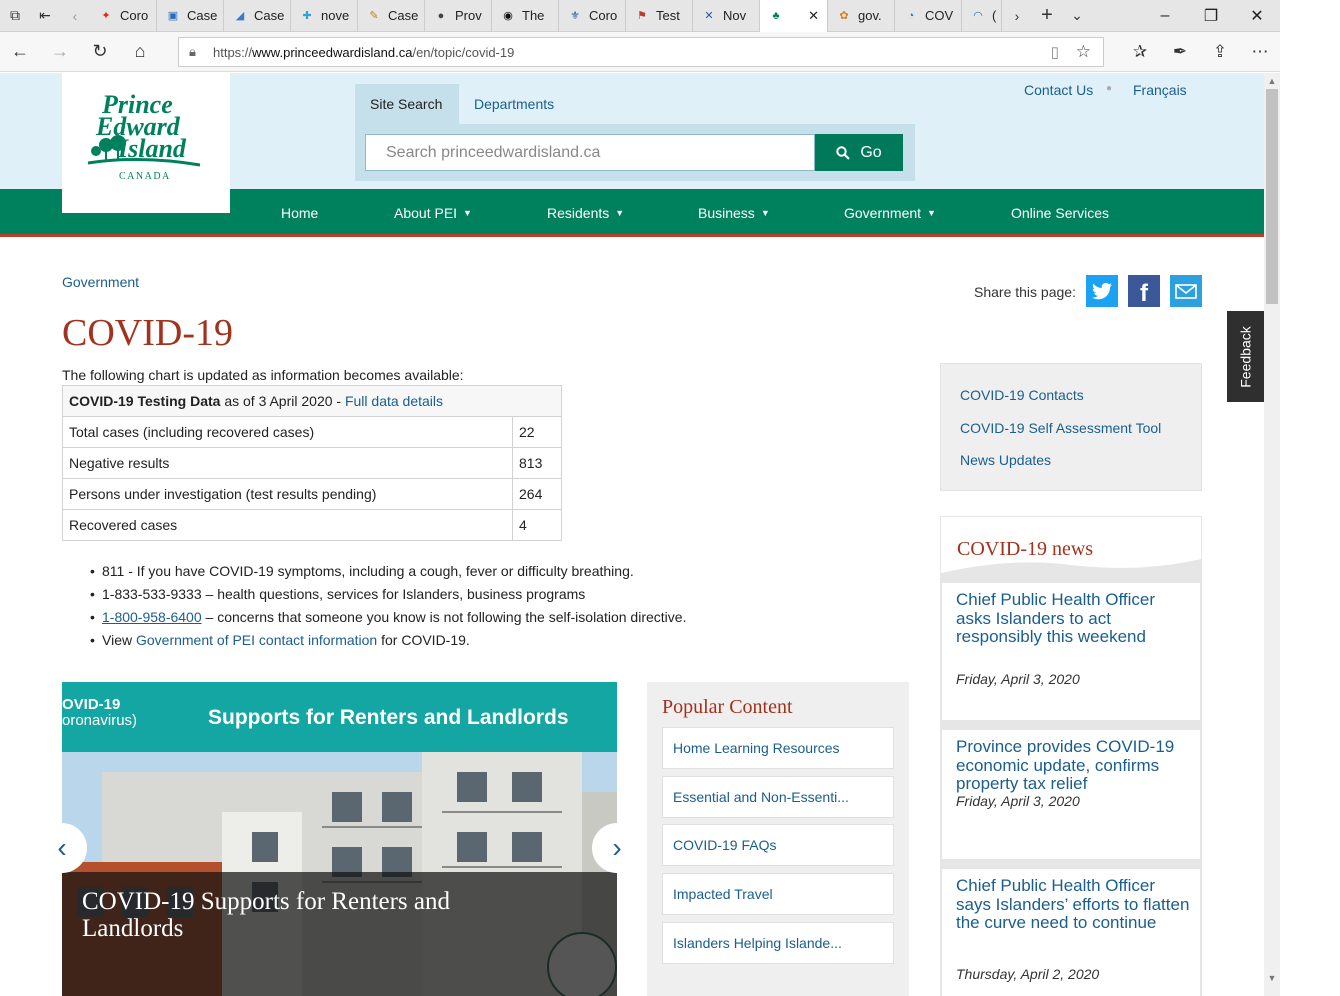 The width and height of the screenshot is (1340, 996). What do you see at coordinates (391, 16) in the screenshot?
I see `browser-tab: ✎ Case` at bounding box center [391, 16].